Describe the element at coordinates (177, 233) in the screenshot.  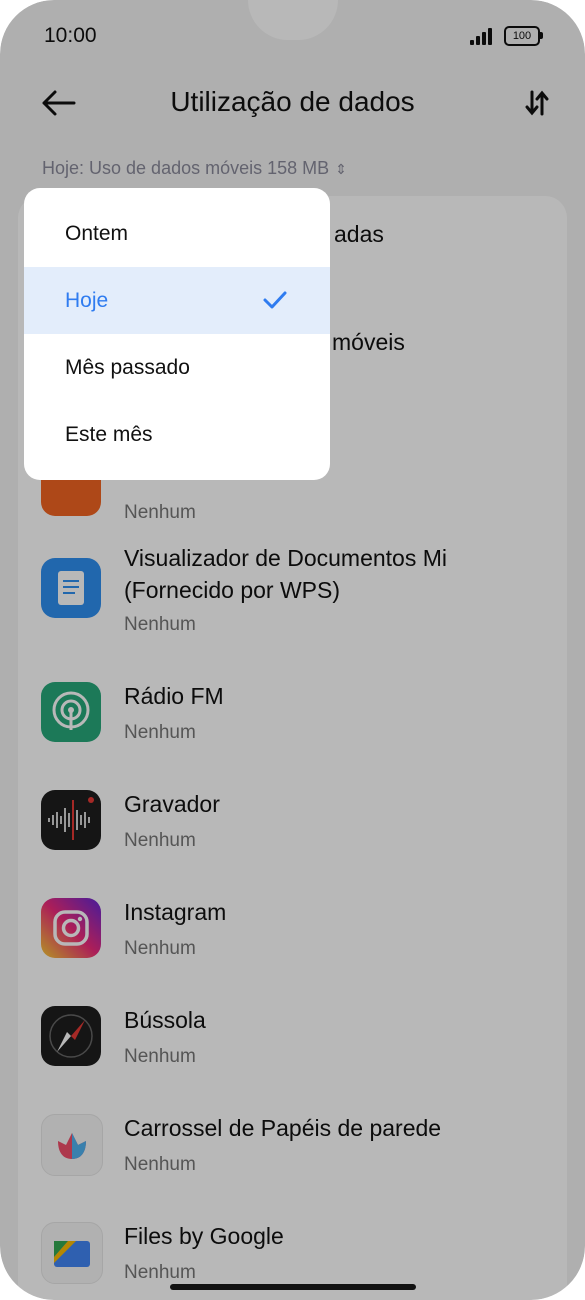
I see `menu-item-ontem: Ontem` at that location.